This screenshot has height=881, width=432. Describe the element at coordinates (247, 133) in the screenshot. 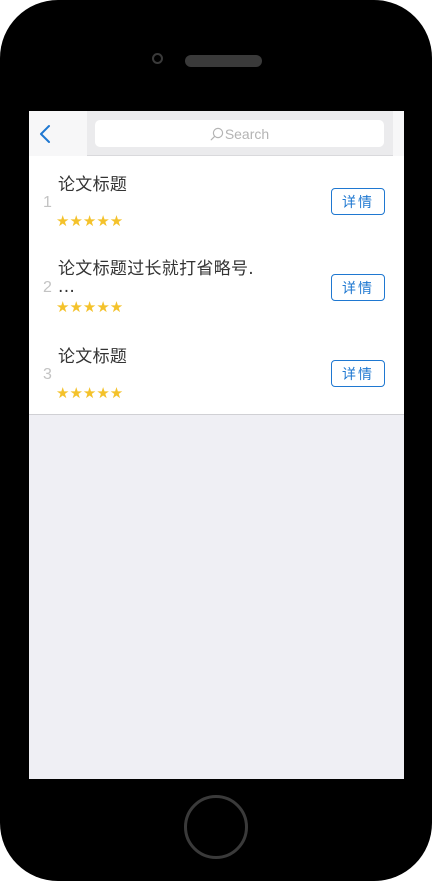

I see `search-placeholder: Search` at that location.